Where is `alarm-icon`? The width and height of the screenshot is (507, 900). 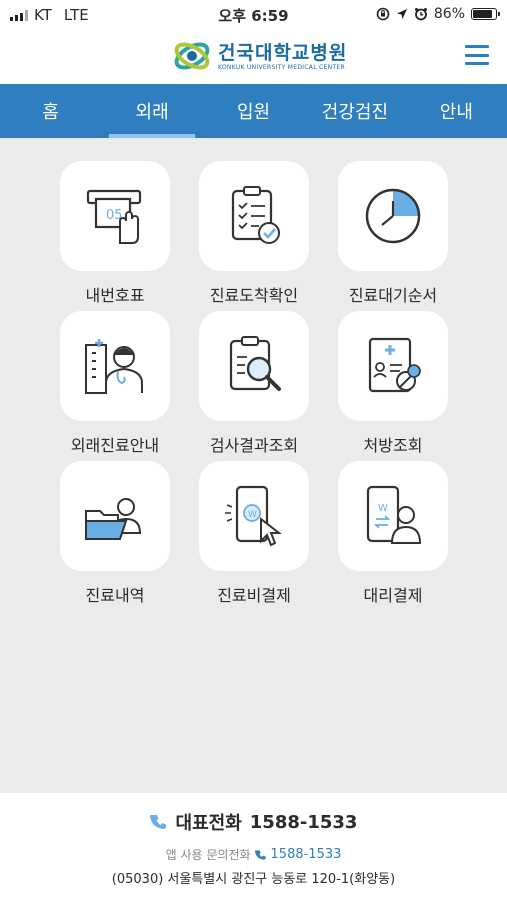
alarm-icon is located at coordinates (420, 14).